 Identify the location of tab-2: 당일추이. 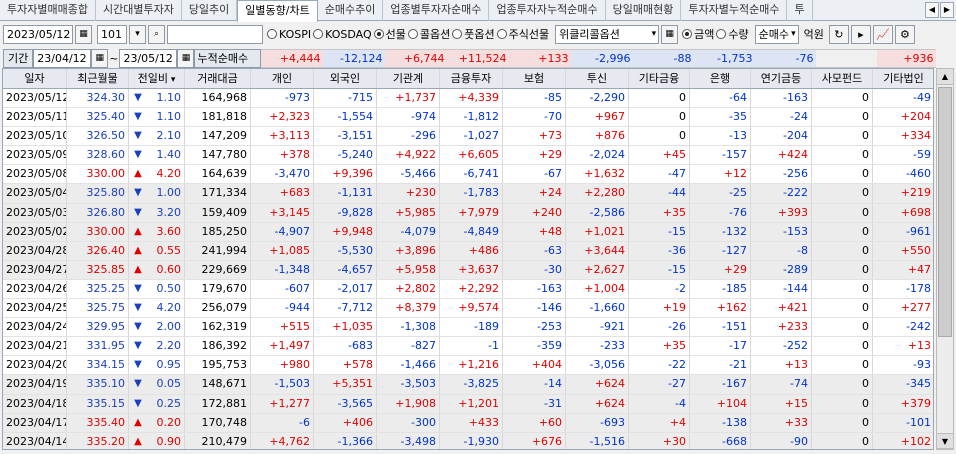
(210, 10).